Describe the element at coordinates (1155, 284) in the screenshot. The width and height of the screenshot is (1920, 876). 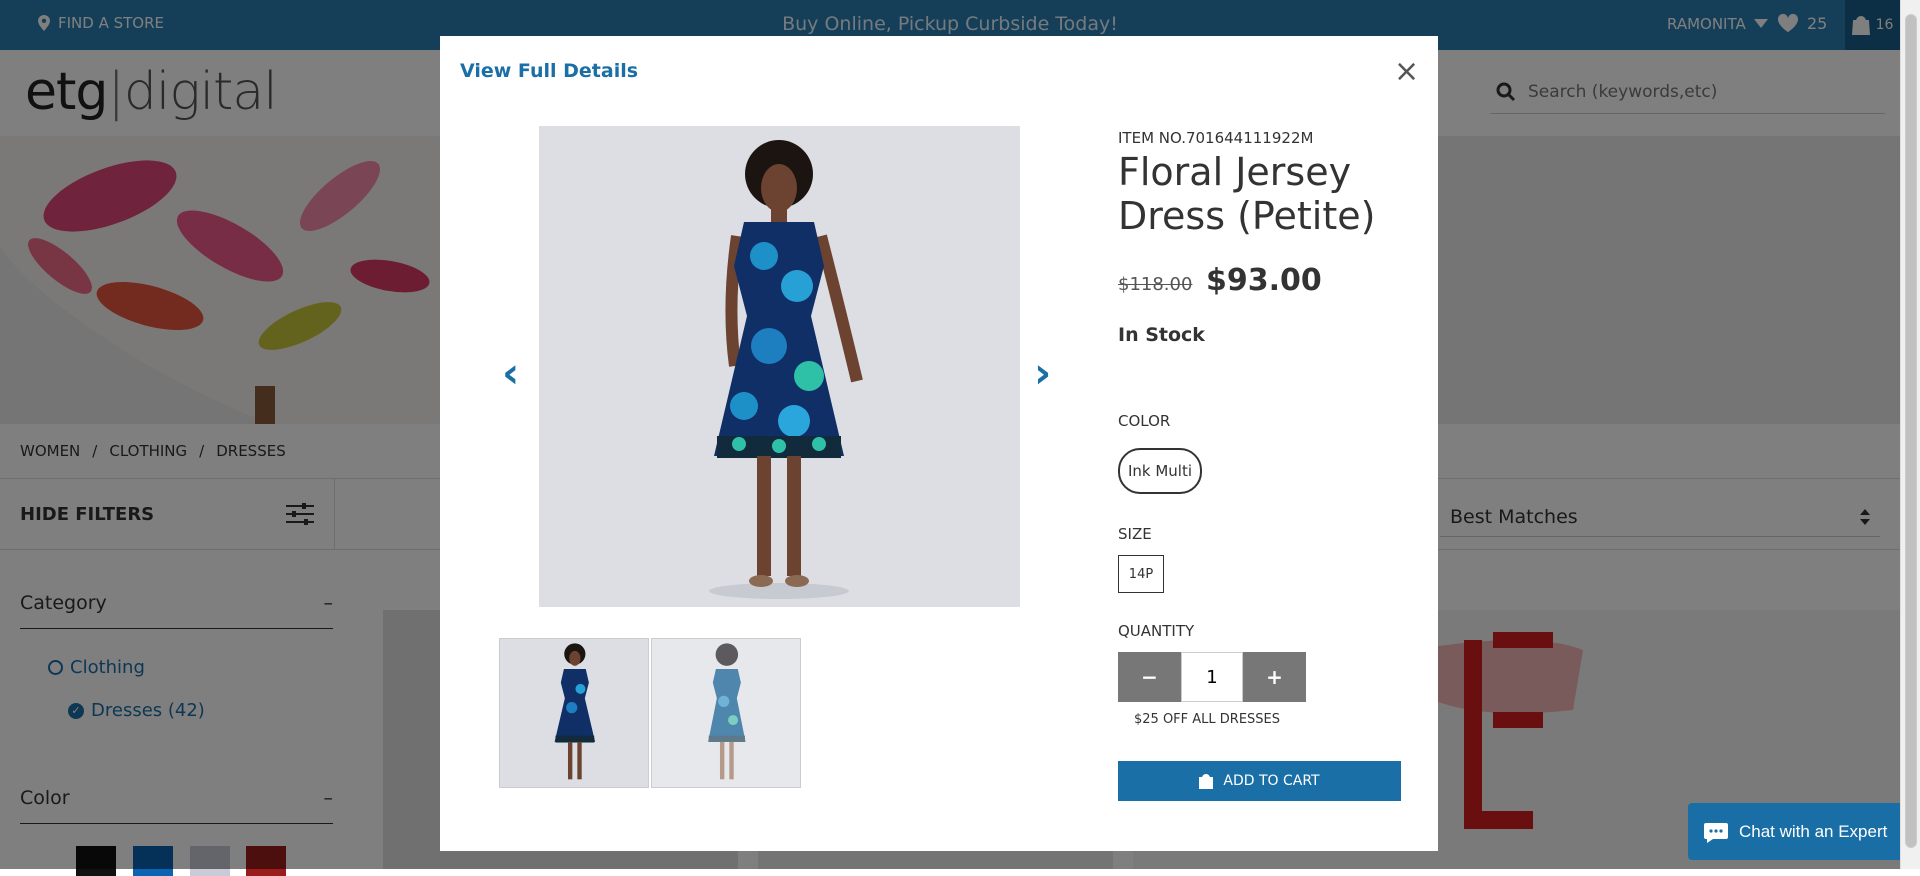
I see `original-price: $118.00` at that location.